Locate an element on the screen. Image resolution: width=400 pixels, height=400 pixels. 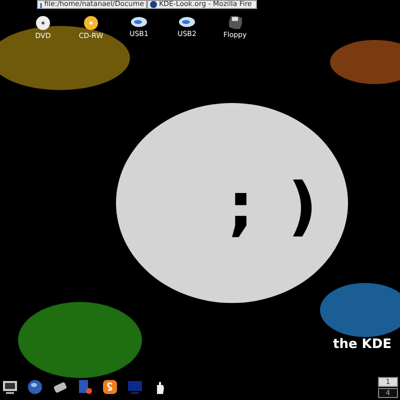
smiley-text: ; ) is located at coordinates (276, 207).